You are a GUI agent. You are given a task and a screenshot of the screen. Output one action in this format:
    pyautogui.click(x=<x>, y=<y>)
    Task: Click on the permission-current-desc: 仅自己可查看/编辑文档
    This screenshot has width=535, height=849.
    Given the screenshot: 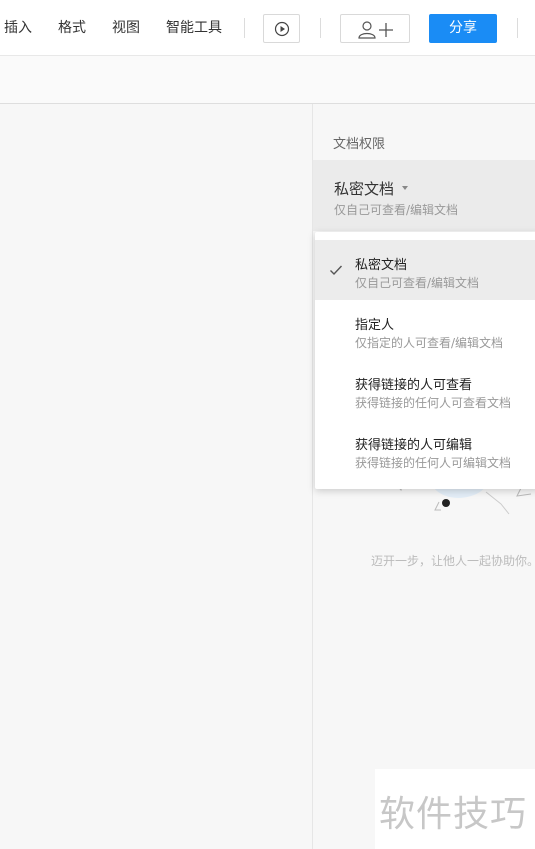 What is the action you would take?
    pyautogui.click(x=396, y=210)
    